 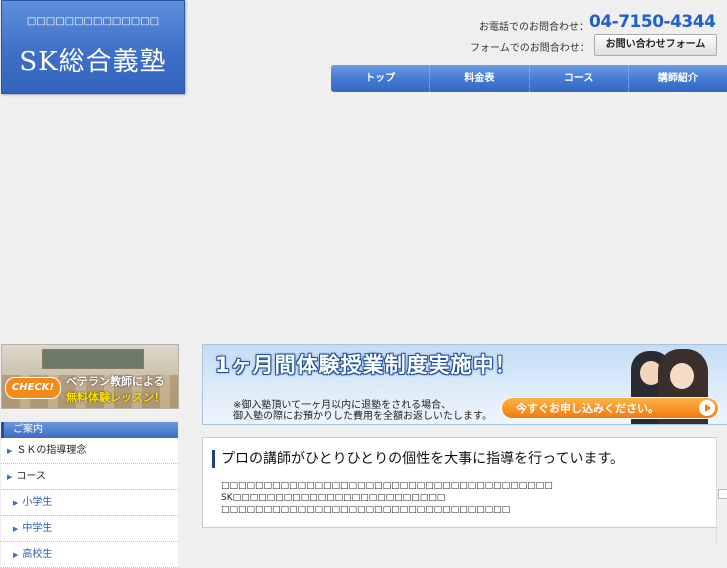 I want to click on logo-name: SK総合義塾, so click(x=93, y=62).